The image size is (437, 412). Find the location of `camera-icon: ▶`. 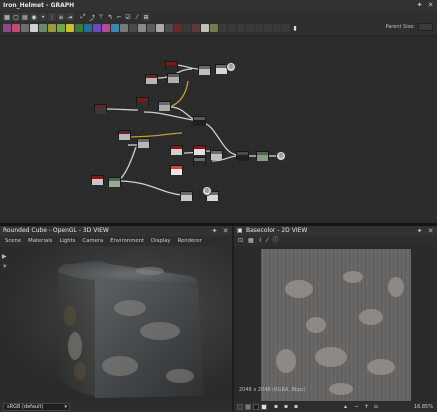

camera-icon: ▶ is located at coordinates (5, 257).